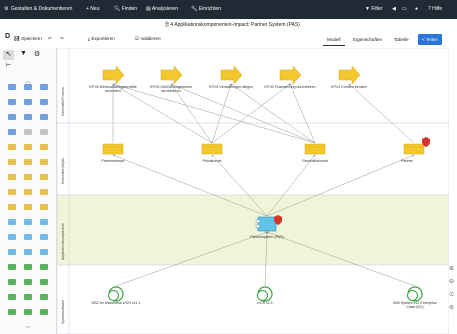  Describe the element at coordinates (231, 87) in the screenshot. I see `process-label-3: KP.04 Verwaltungen tätigen` at that location.